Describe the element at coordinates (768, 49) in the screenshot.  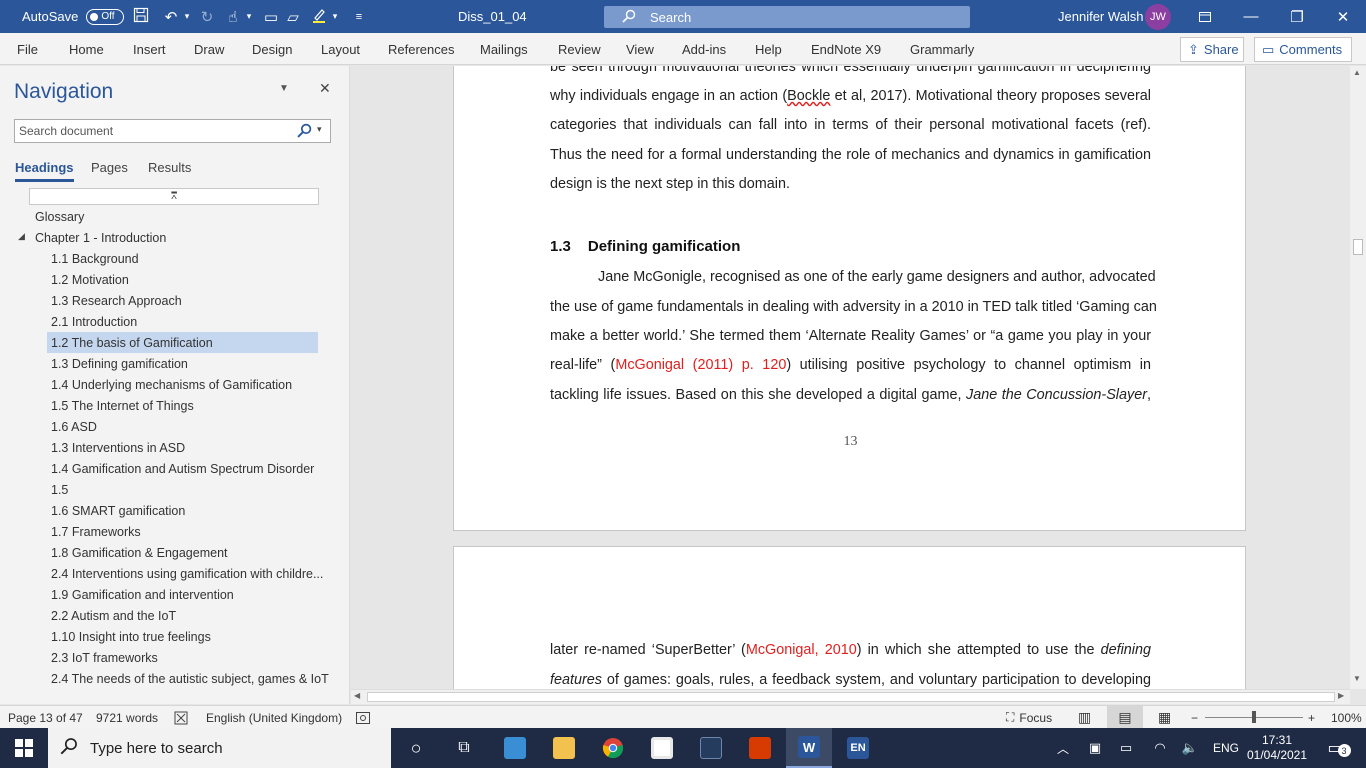
I see `tab-help: Help` at that location.